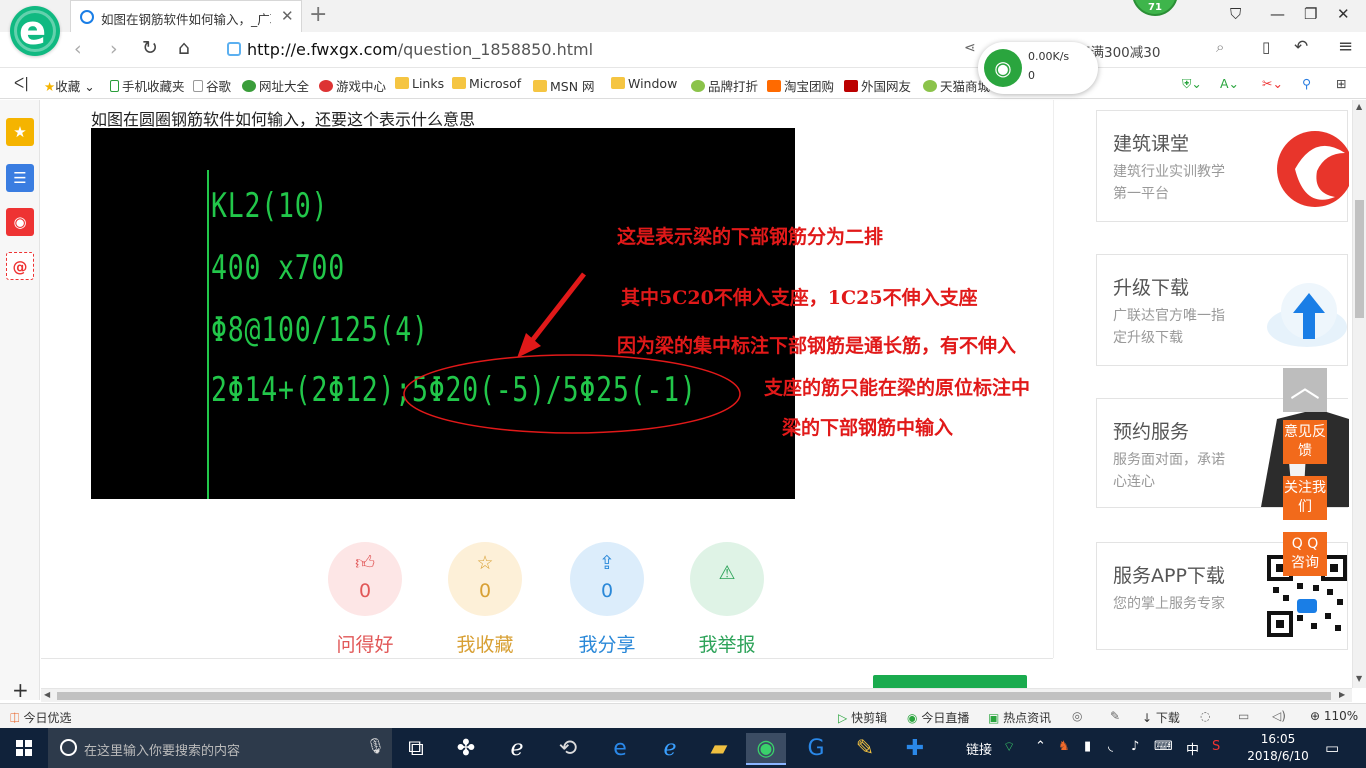 This screenshot has height=768, width=1366. Describe the element at coordinates (20, 178) in the screenshot. I see `reading-list-icon: ☰` at that location.